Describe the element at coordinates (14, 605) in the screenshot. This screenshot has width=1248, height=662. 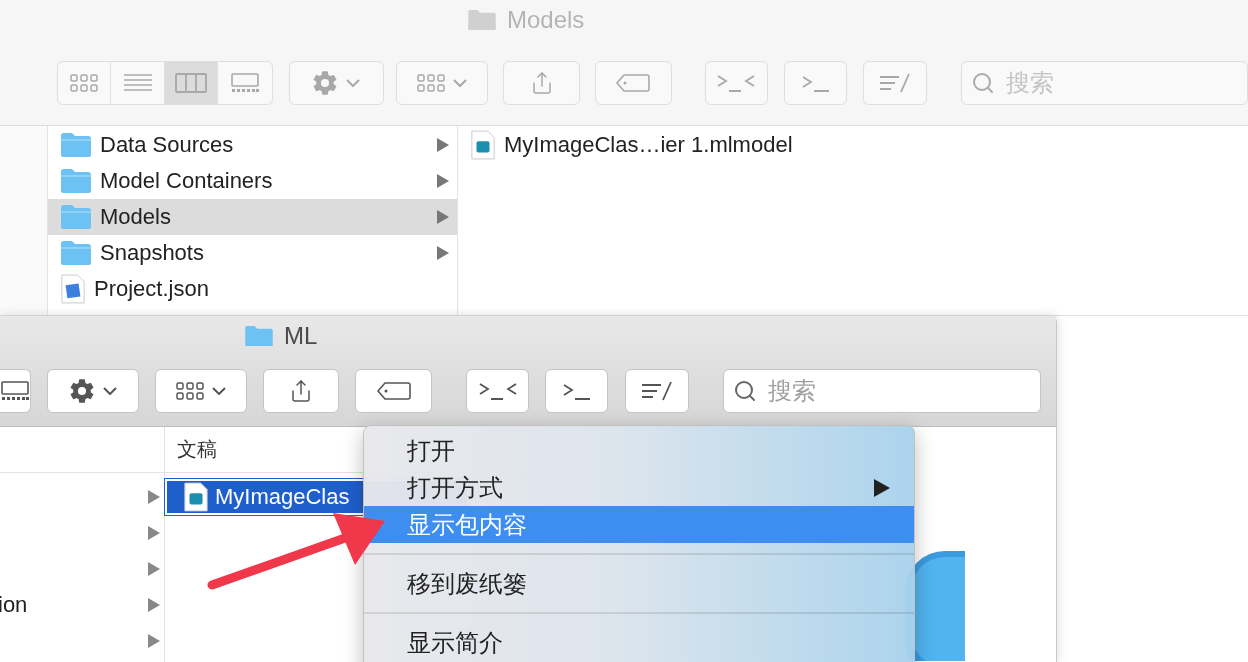
I see `file-name: ion` at that location.